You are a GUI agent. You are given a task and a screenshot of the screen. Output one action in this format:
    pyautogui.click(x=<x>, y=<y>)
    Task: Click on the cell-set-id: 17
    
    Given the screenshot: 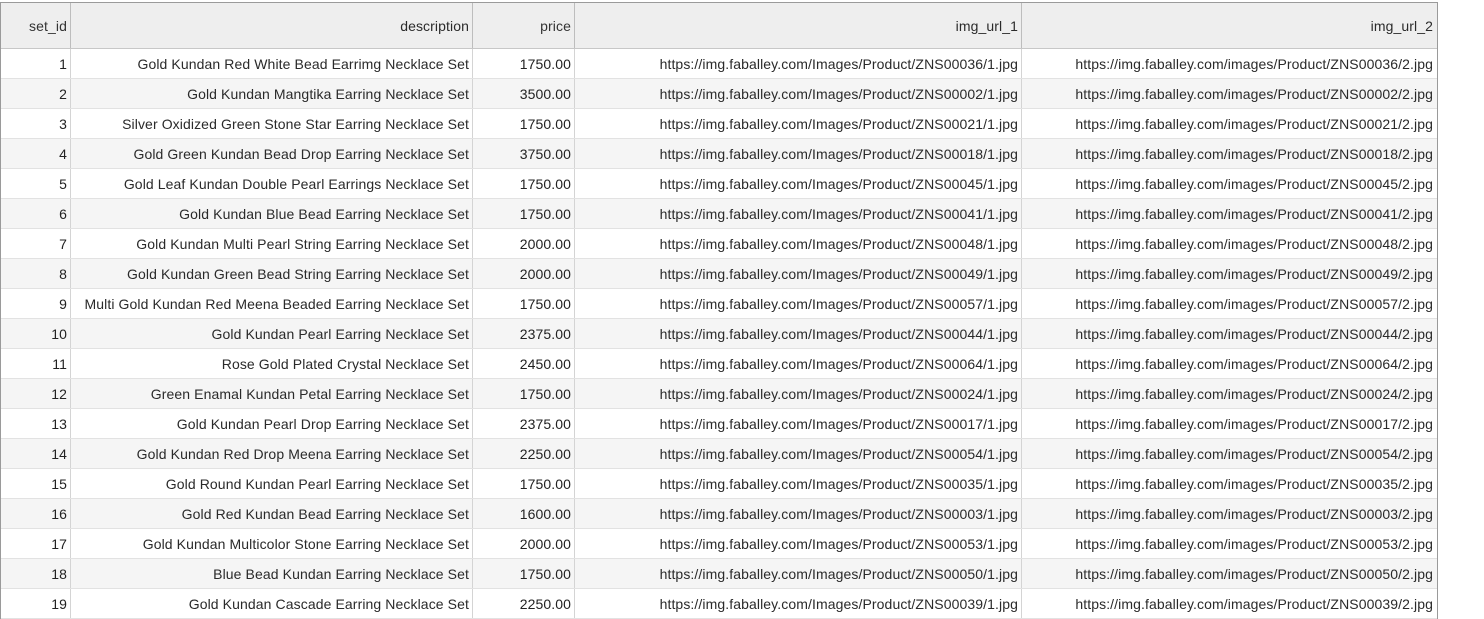 What is the action you would take?
    pyautogui.click(x=36, y=543)
    